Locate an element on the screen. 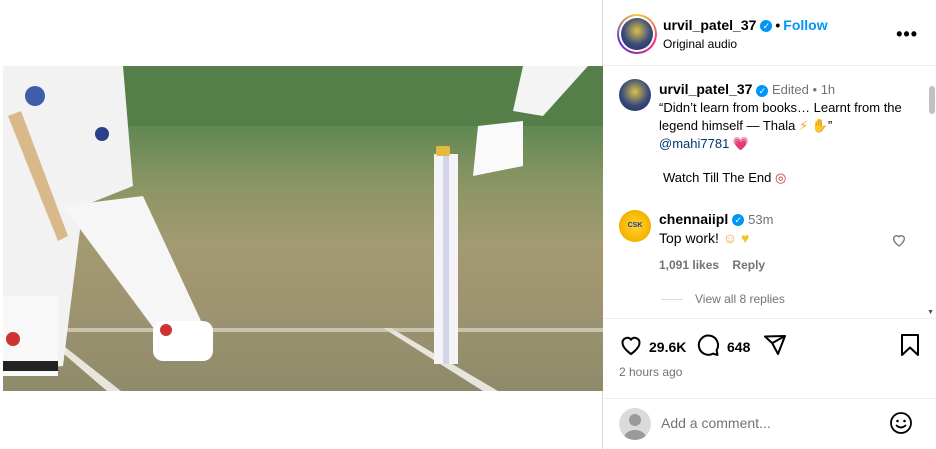  caption-author-avatar is located at coordinates (635, 95).